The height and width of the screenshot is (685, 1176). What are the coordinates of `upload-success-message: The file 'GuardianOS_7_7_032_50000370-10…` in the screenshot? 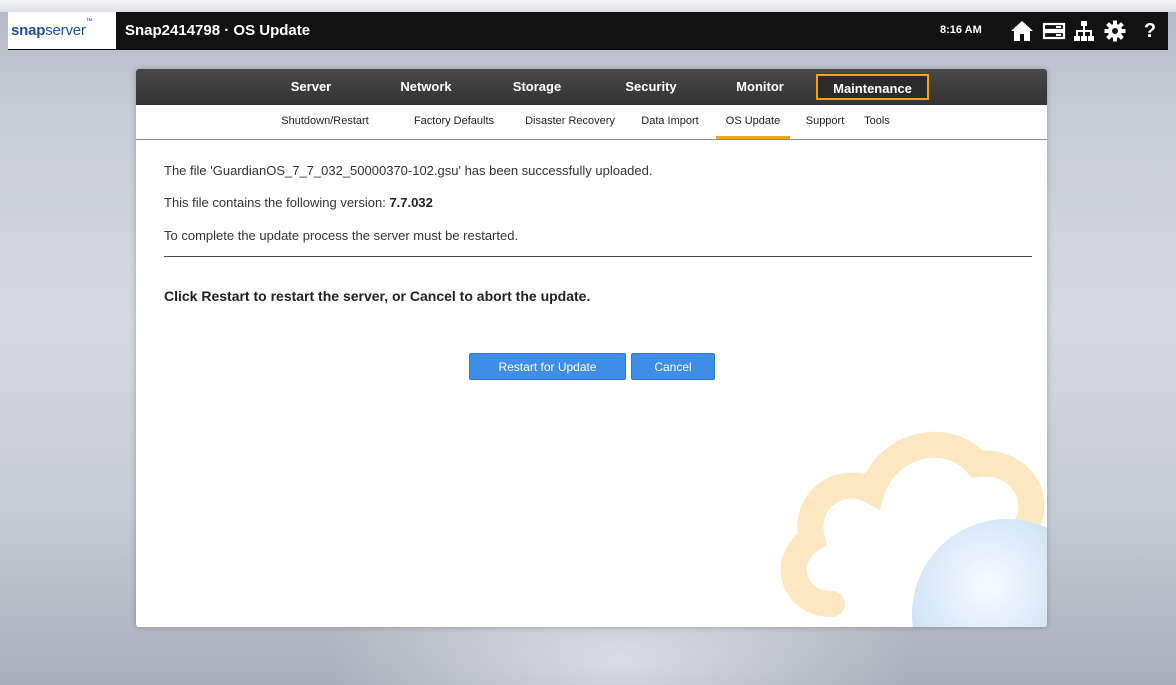 It's located at (408, 170).